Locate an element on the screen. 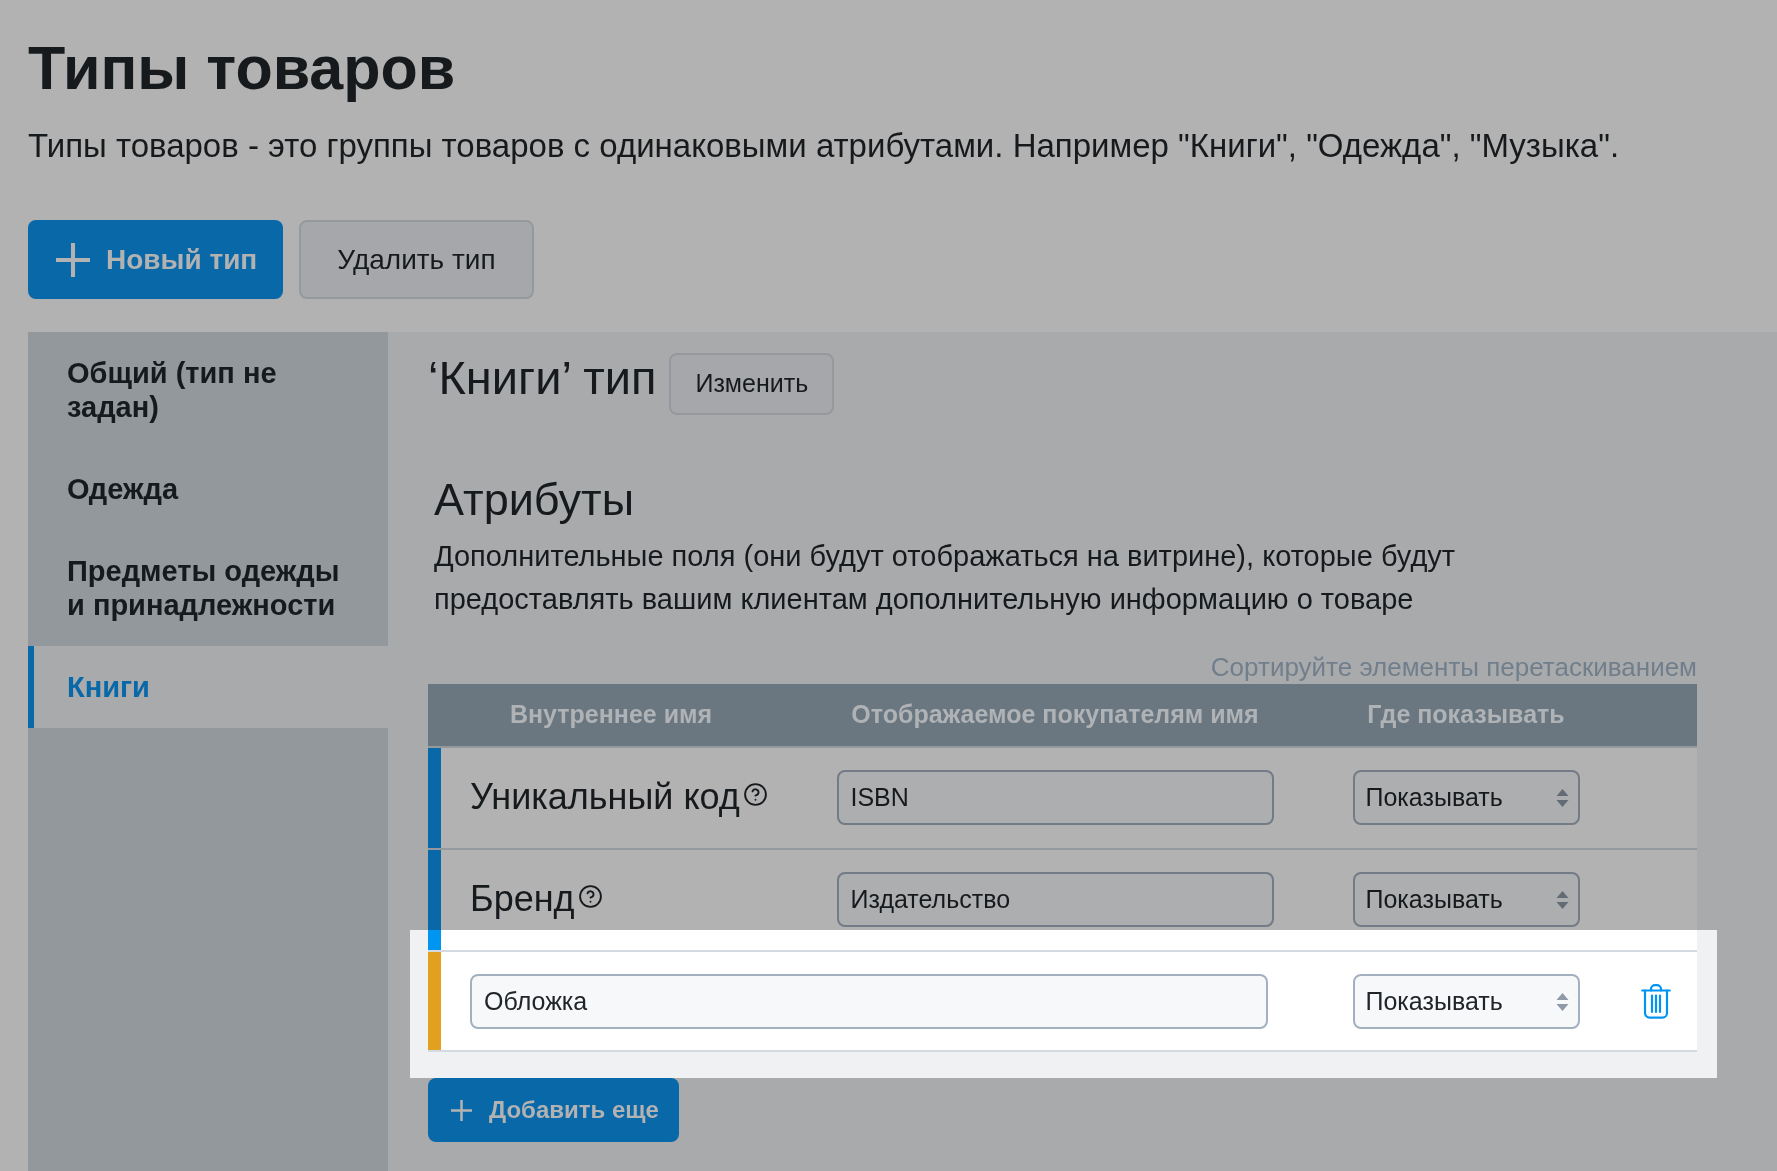  edit-button: Изменить is located at coordinates (752, 384).